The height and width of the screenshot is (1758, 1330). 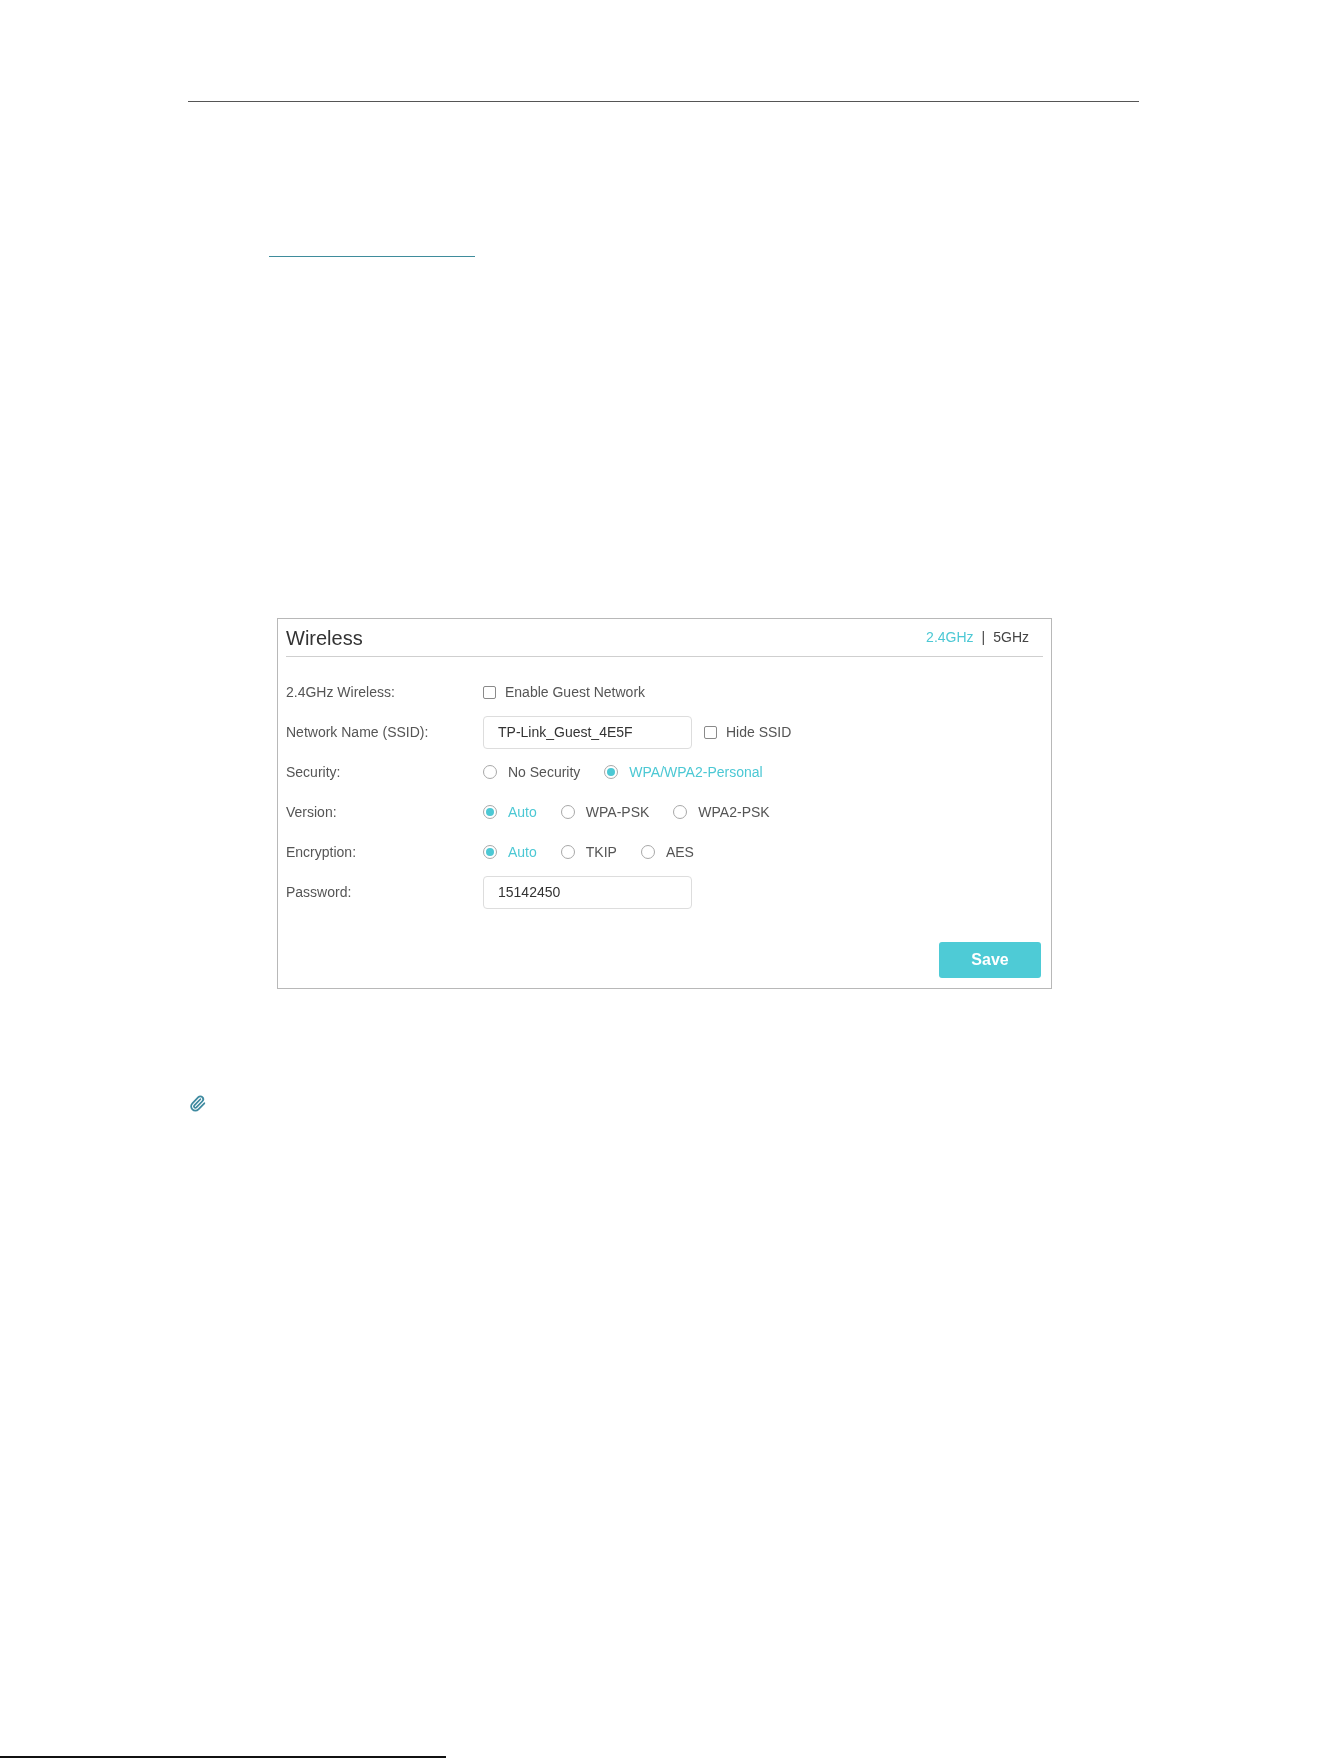 What do you see at coordinates (324, 638) in the screenshot?
I see `panel-title: Wireless` at bounding box center [324, 638].